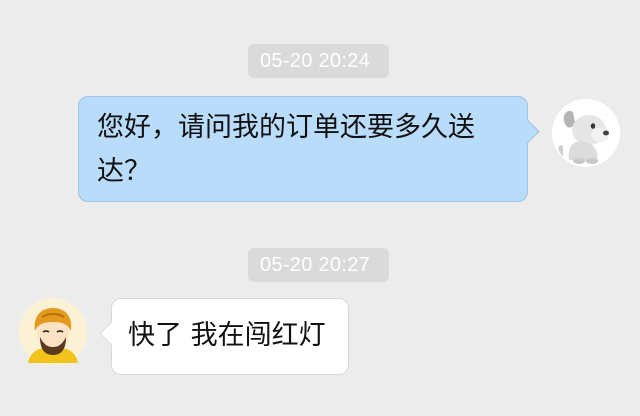 This screenshot has width=640, height=416. What do you see at coordinates (586, 133) in the screenshot?
I see `dog-avatar-icon` at bounding box center [586, 133].